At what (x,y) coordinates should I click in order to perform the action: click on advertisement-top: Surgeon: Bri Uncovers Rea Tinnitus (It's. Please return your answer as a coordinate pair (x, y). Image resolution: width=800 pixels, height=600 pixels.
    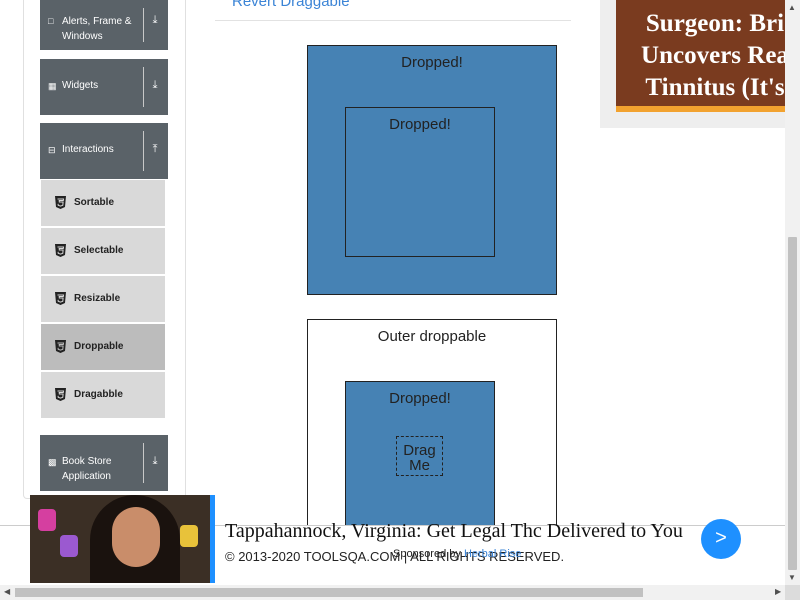
    Looking at the image, I should click on (700, 64).